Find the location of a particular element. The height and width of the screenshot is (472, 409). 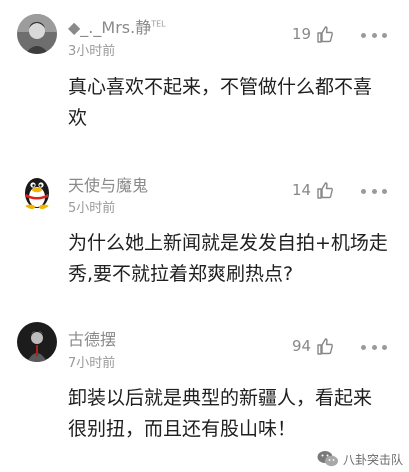

comment-text: 为什么她上新闻就是发发自拍+机场走秀,要不就拉着郑爽刷热点? is located at coordinates (228, 258).